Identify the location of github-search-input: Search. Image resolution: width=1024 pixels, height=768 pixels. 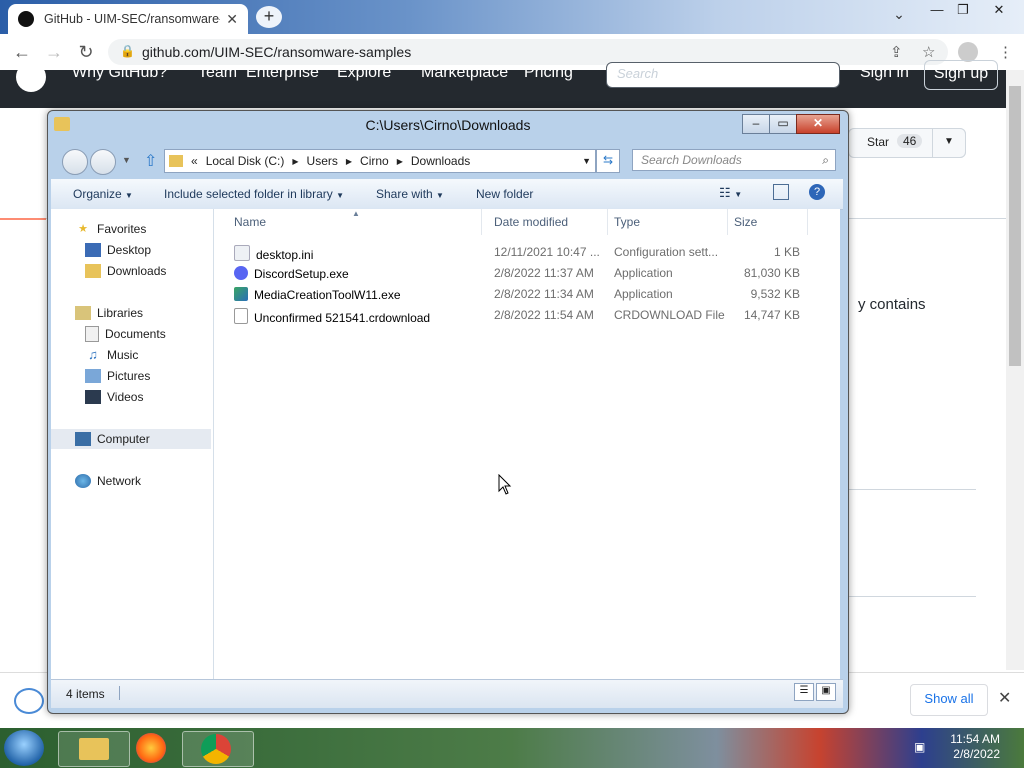
(723, 75).